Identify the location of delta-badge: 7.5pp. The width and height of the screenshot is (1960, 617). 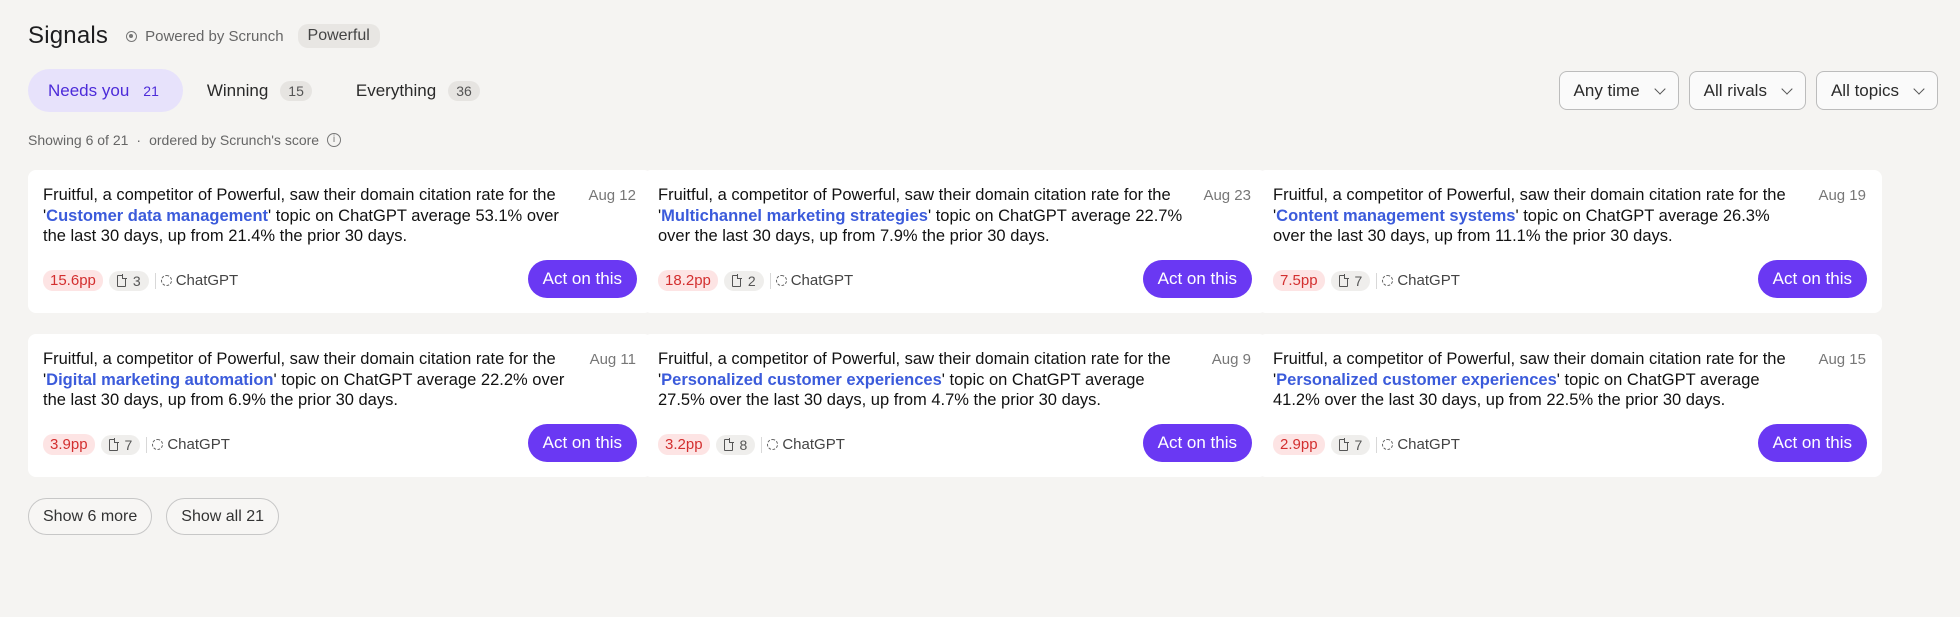
(1299, 280).